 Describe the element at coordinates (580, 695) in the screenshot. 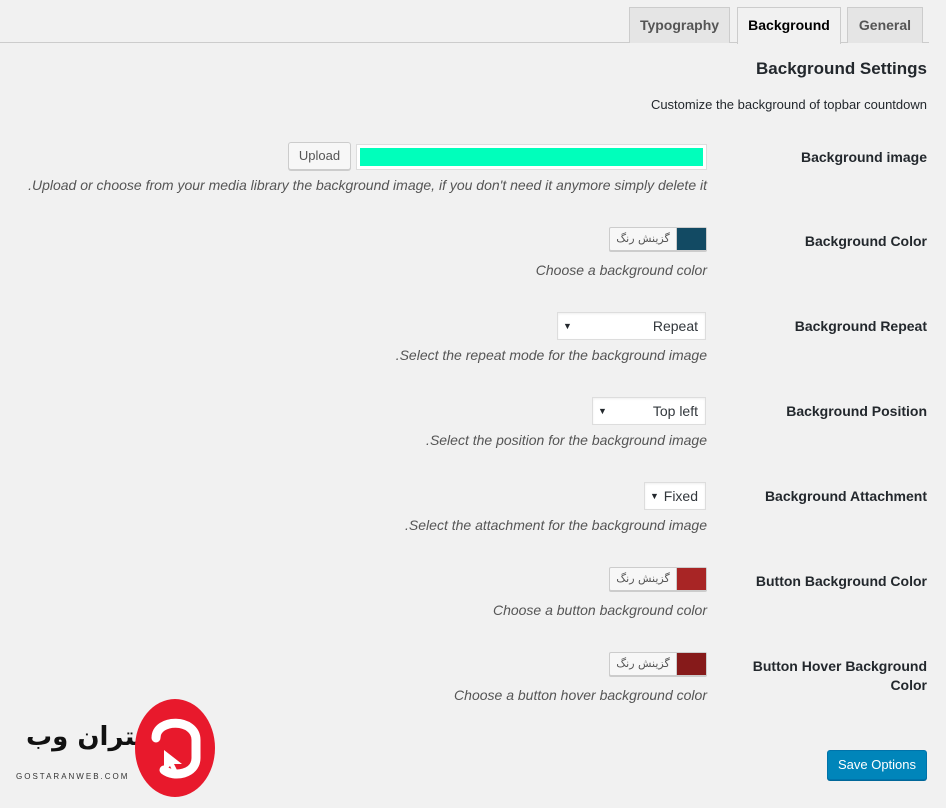

I see `button-hover-background-color-description: Choose a button hover background color` at that location.